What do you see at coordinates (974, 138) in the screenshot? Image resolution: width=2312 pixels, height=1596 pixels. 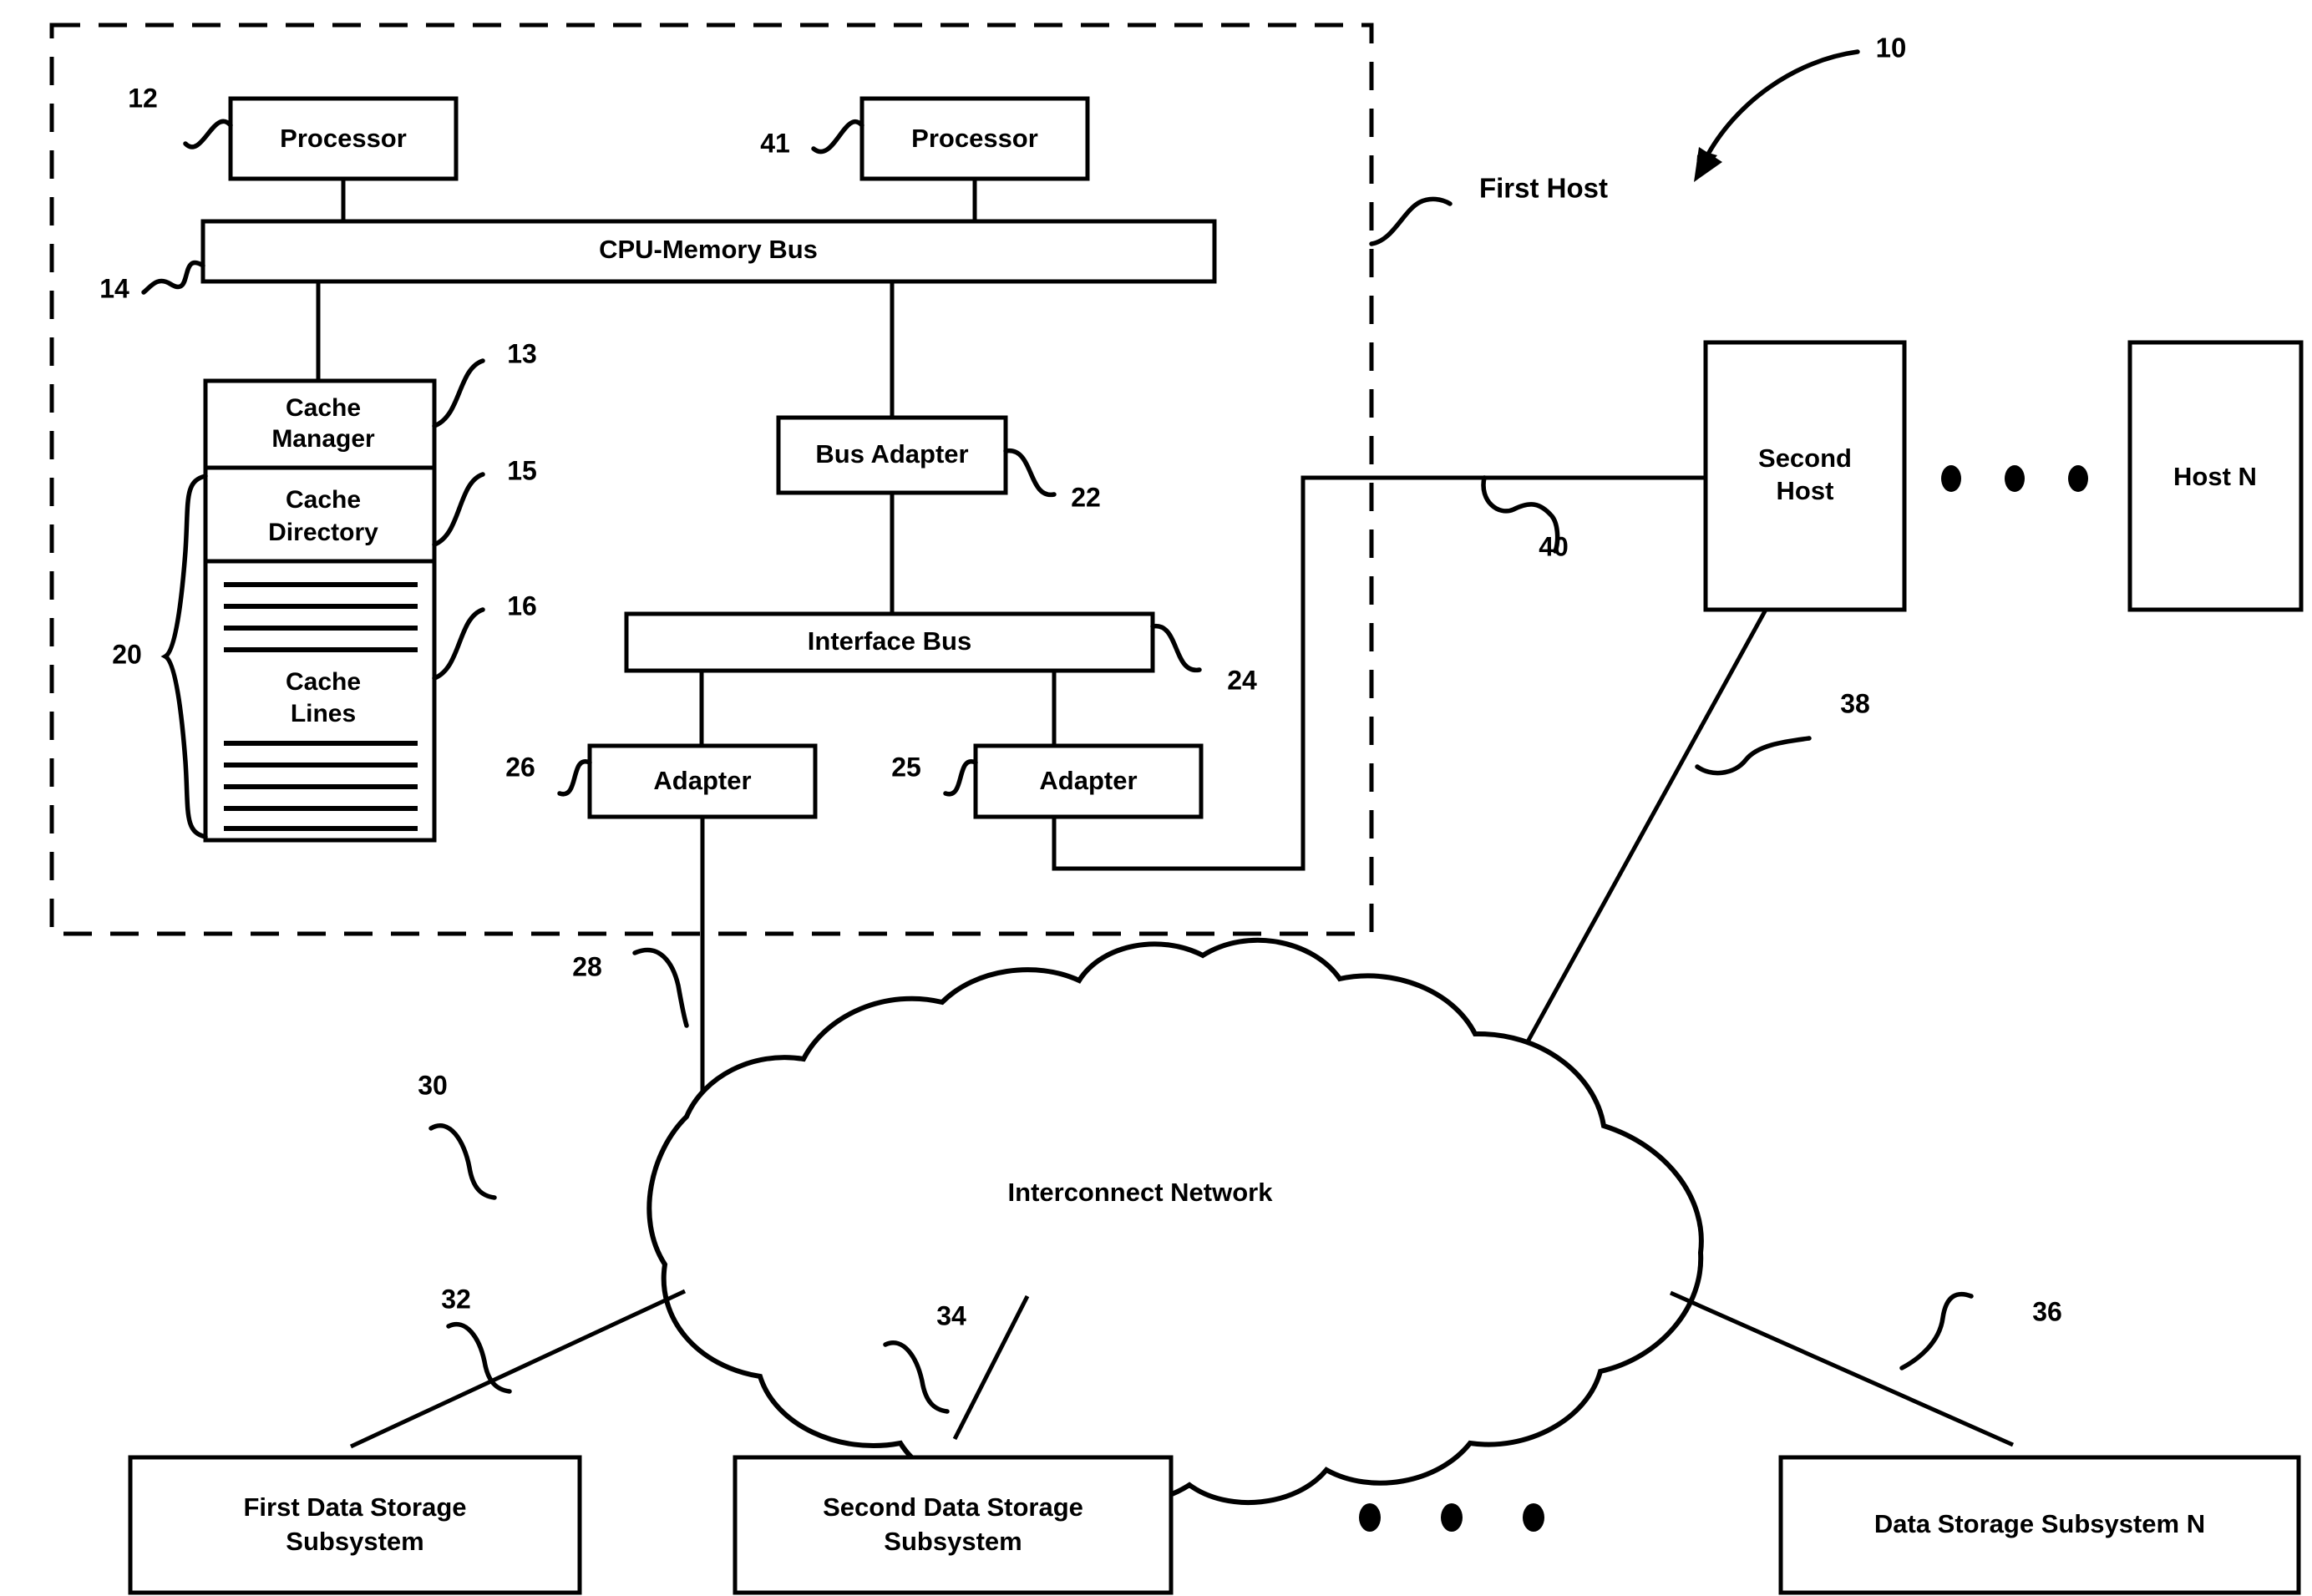 I see `processor-2-label: Processor` at bounding box center [974, 138].